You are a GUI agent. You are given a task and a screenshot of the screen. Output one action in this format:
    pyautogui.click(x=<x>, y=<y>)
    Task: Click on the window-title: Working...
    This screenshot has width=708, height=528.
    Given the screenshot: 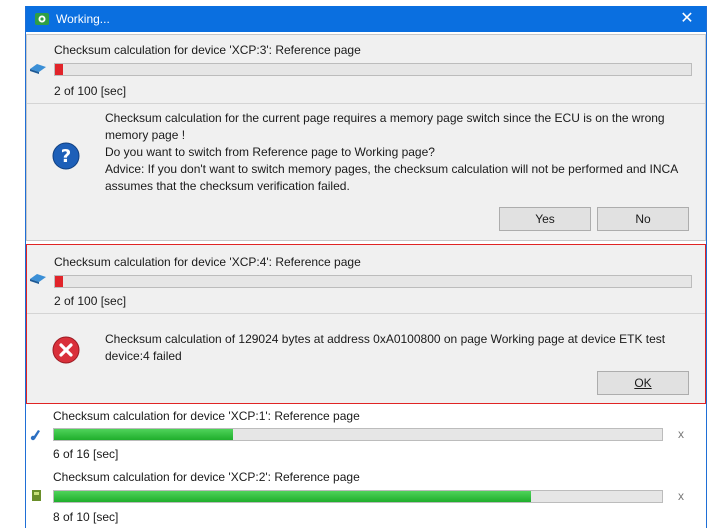 What is the action you would take?
    pyautogui.click(x=83, y=19)
    